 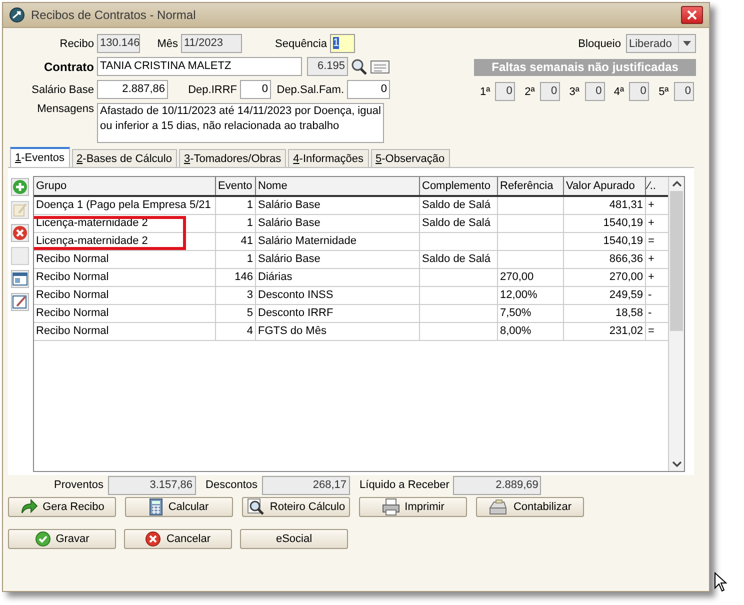 I want to click on contrato-field: TANIA CRISTINA MALETZ, so click(x=199, y=66).